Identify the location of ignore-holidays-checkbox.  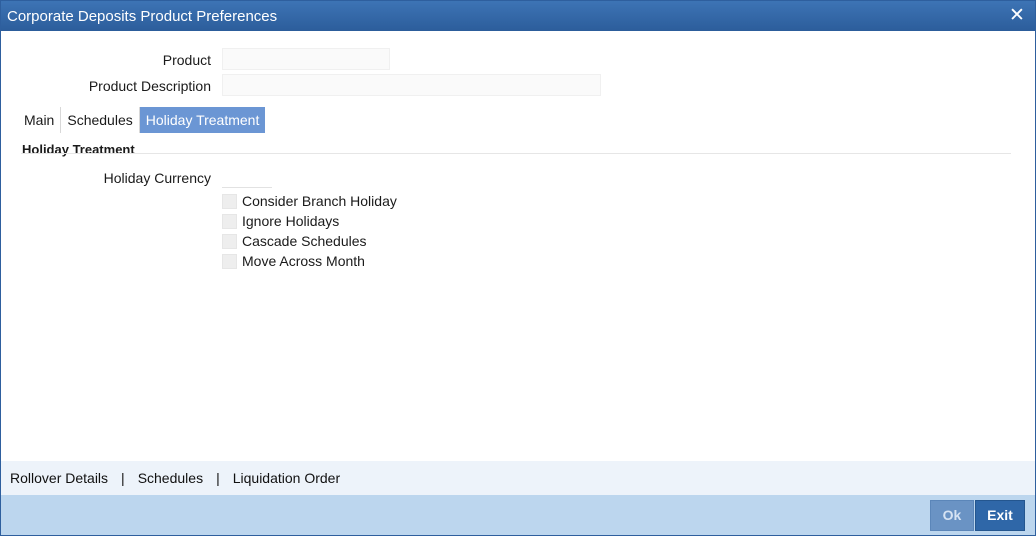
(229, 221).